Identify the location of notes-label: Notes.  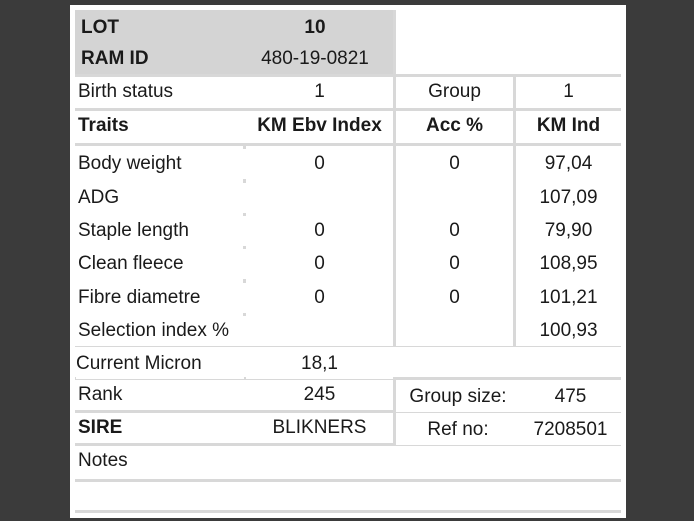
(348, 462).